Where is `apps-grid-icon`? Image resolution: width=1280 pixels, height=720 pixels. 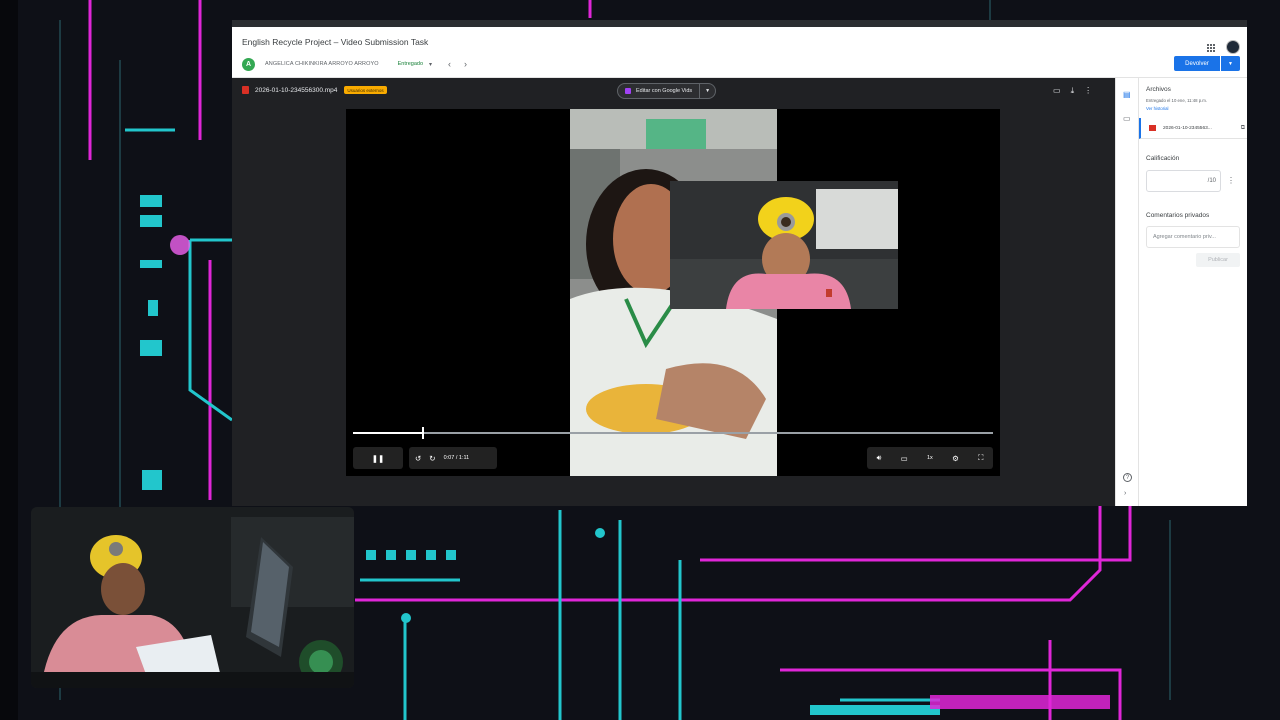
apps-grid-icon is located at coordinates (1211, 48).